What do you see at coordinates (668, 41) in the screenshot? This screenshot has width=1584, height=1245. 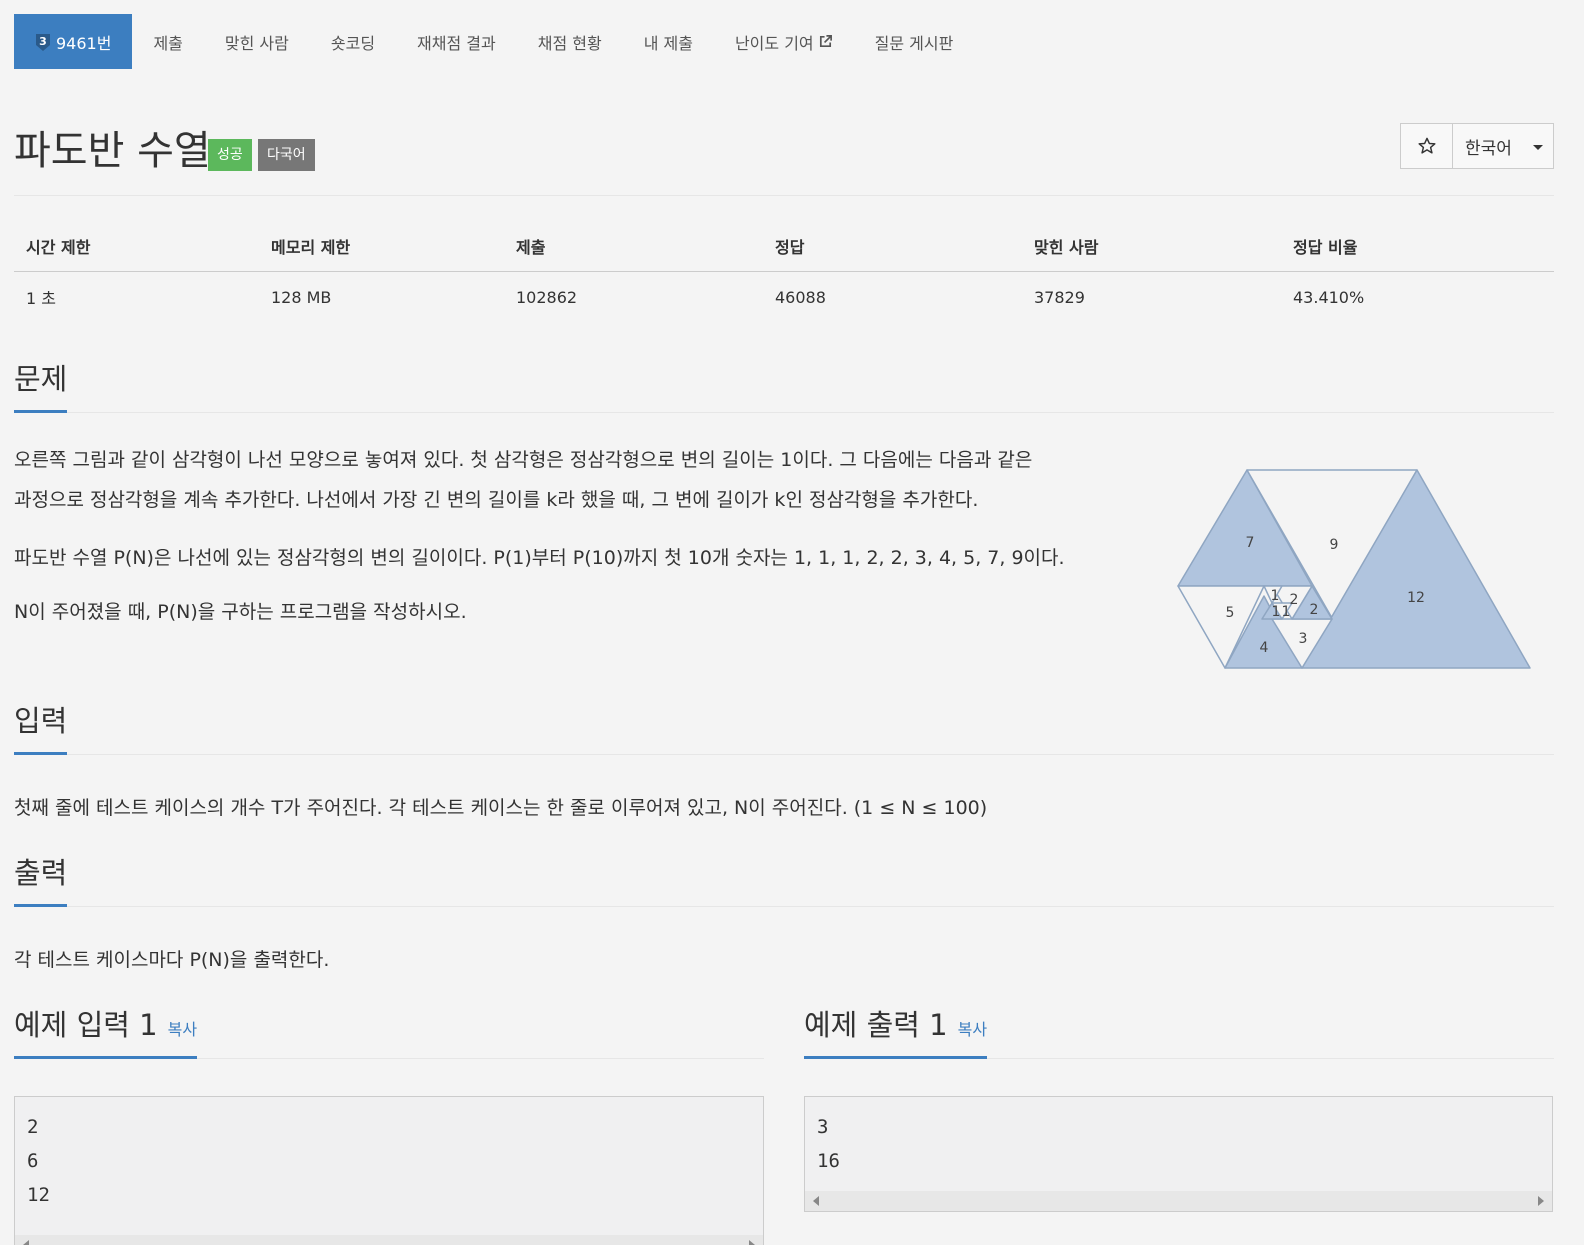 I see `tab-my-submissions: 내 제출` at bounding box center [668, 41].